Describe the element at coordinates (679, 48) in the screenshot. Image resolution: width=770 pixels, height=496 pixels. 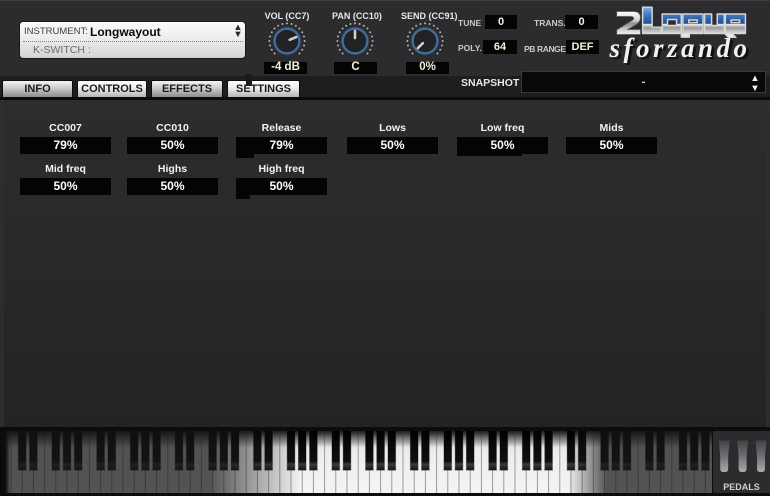
I see `svg-text: sforzando` at that location.